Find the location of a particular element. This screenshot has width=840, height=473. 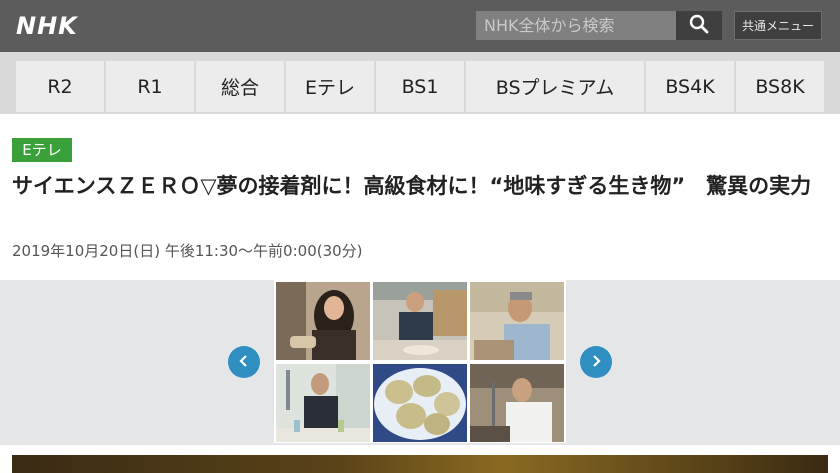

thumbnail-researcher-woman is located at coordinates (323, 321).